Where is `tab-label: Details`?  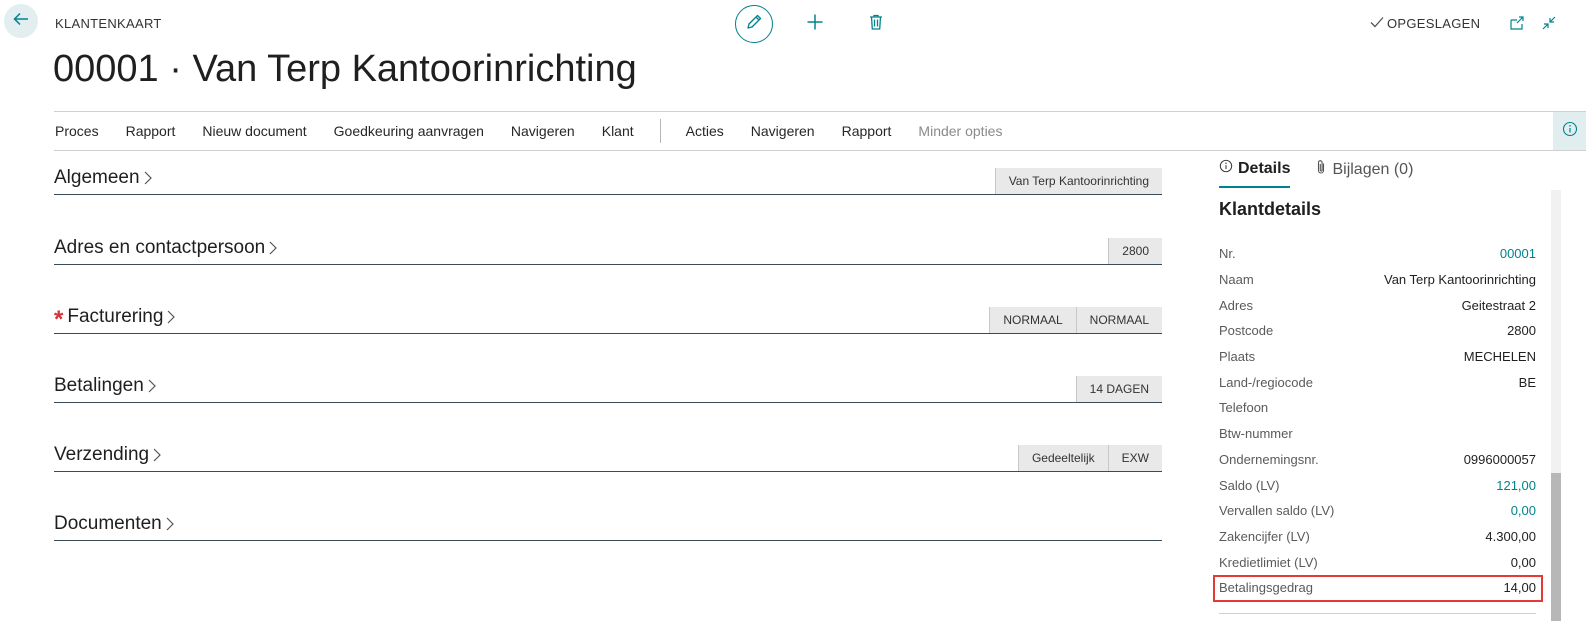
tab-label: Details is located at coordinates (1264, 168).